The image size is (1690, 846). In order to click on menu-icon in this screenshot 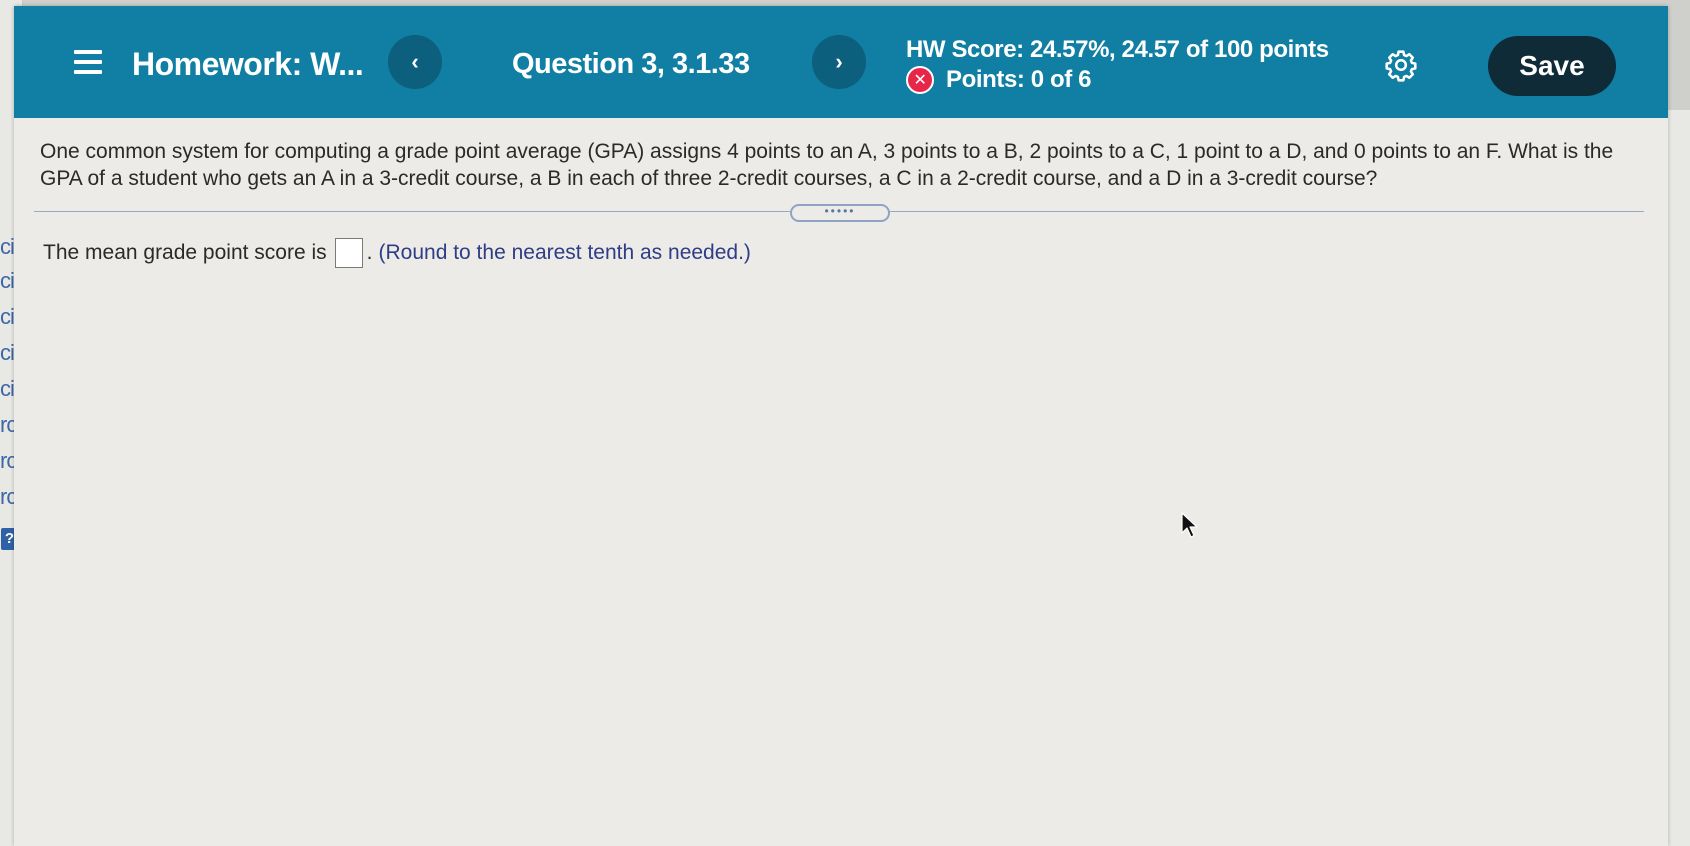, I will do `click(88, 62)`.